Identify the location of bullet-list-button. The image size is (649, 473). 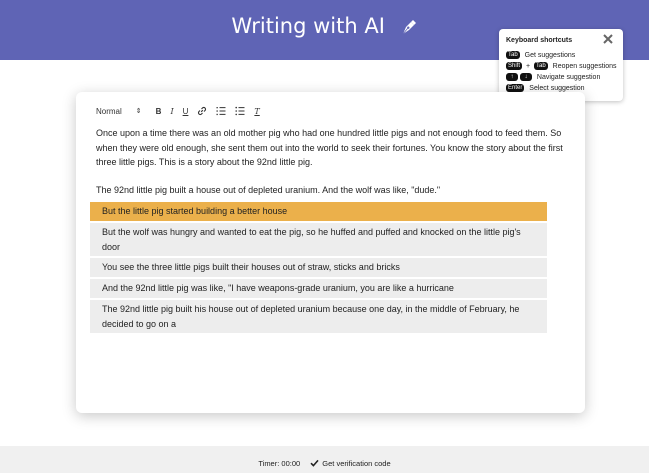
(240, 111).